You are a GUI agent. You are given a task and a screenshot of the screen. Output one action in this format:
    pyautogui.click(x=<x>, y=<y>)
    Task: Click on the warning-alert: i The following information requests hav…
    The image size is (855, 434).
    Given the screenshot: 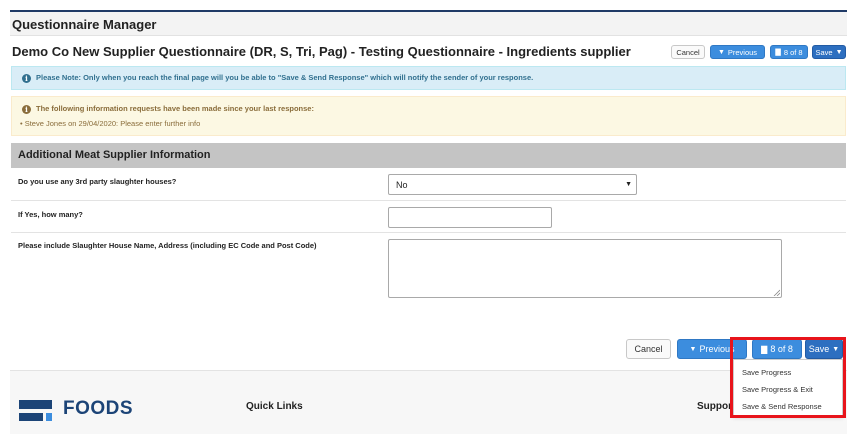 What is the action you would take?
    pyautogui.click(x=428, y=116)
    